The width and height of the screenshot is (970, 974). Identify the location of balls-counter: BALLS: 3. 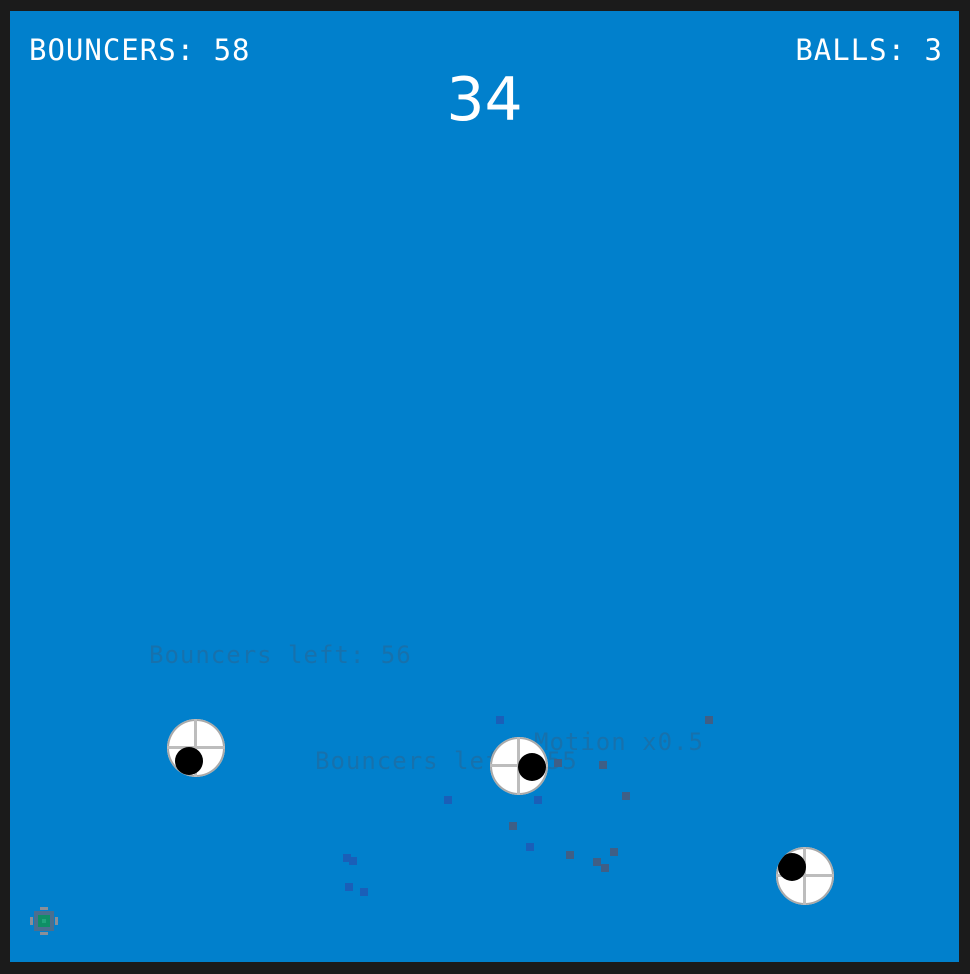
(869, 50).